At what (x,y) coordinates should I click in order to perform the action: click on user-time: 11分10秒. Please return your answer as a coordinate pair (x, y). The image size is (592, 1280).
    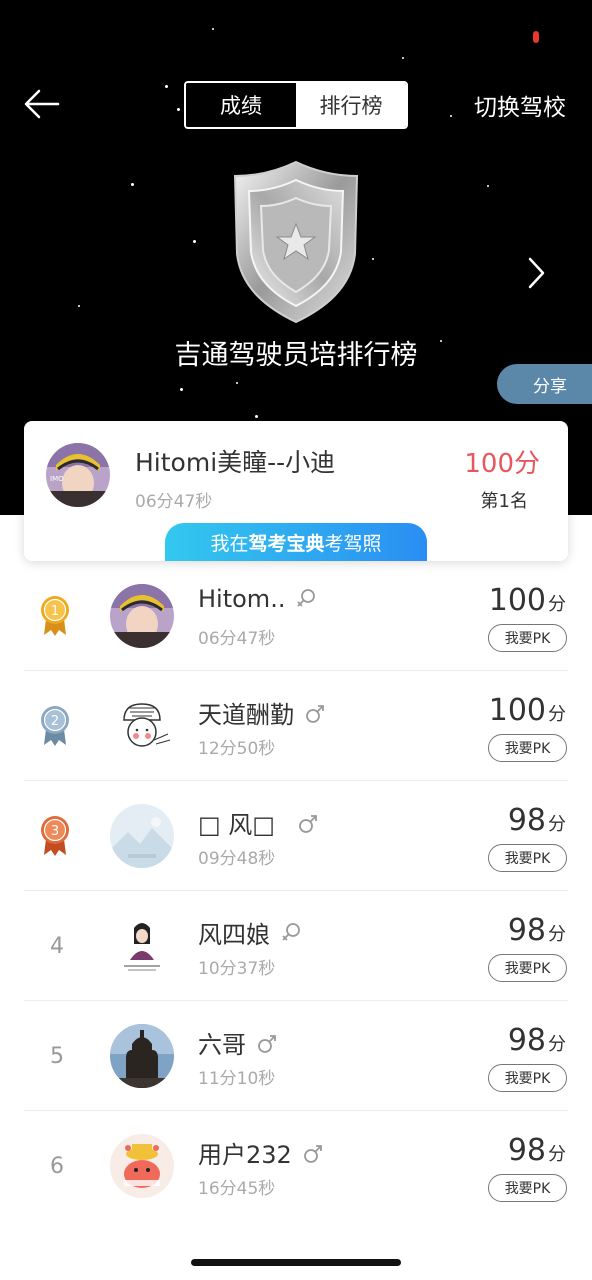
    Looking at the image, I should click on (237, 1079).